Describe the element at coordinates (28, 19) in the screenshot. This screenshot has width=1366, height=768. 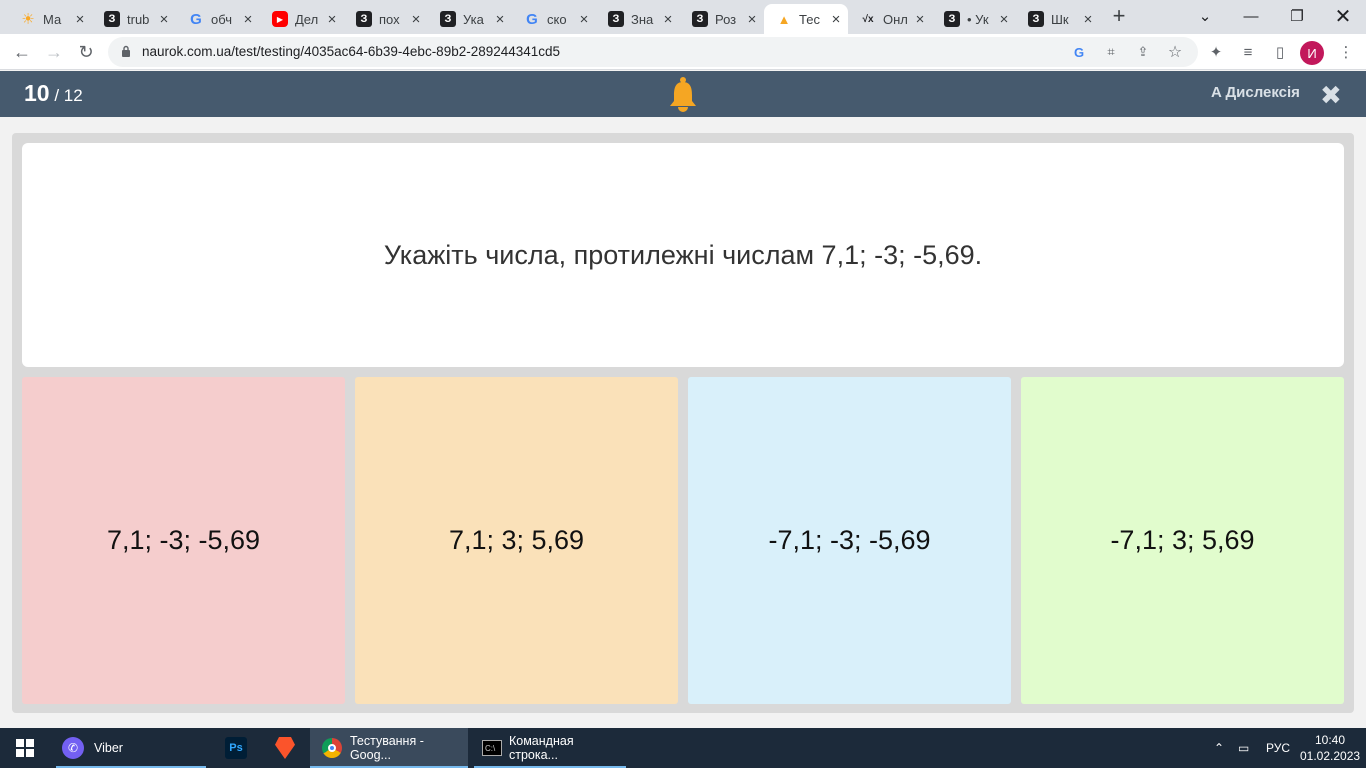
I see `sun-favicon-icon: ☀` at that location.